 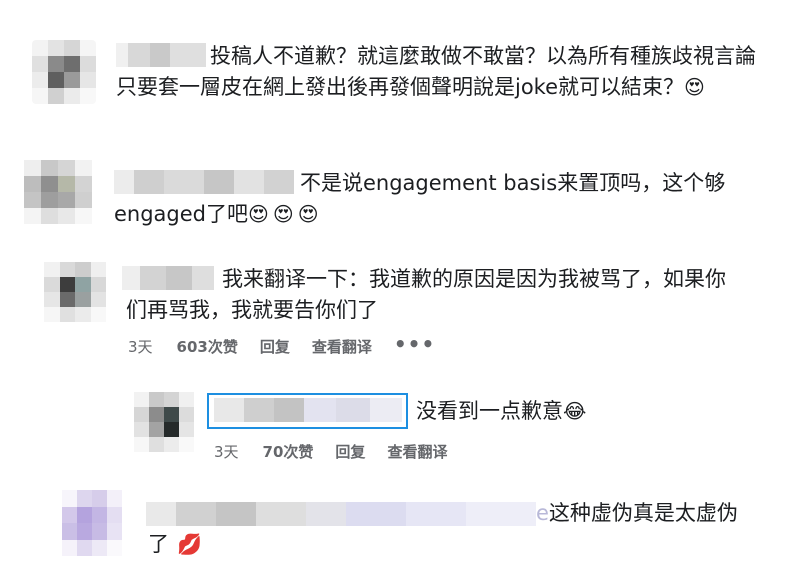 I want to click on more-options-icon: •••, so click(x=414, y=344).